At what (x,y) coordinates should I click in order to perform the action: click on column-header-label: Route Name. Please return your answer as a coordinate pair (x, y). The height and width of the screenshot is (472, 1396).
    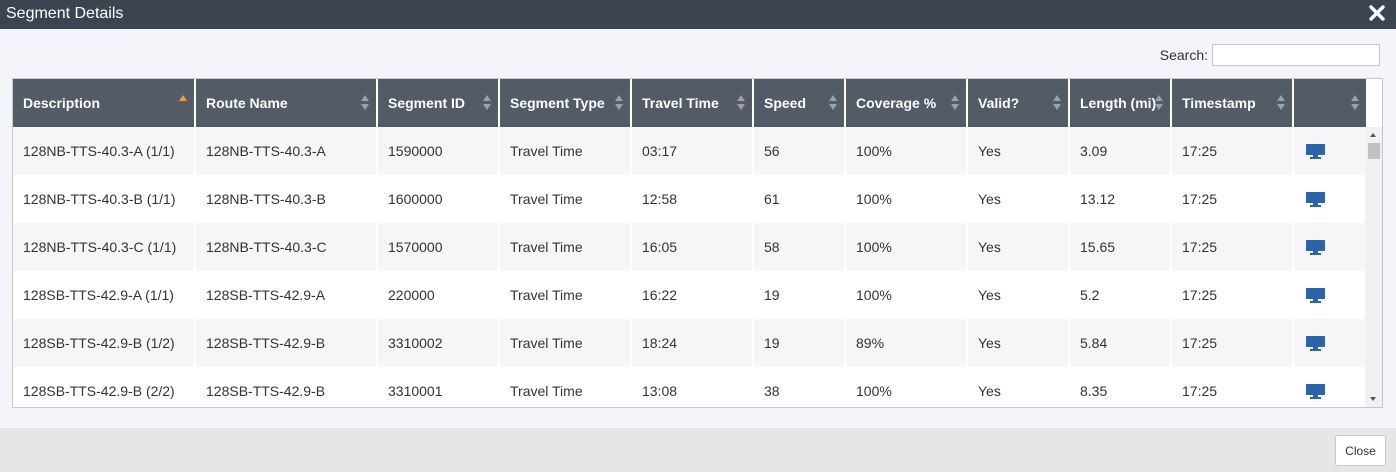
    Looking at the image, I should click on (247, 102).